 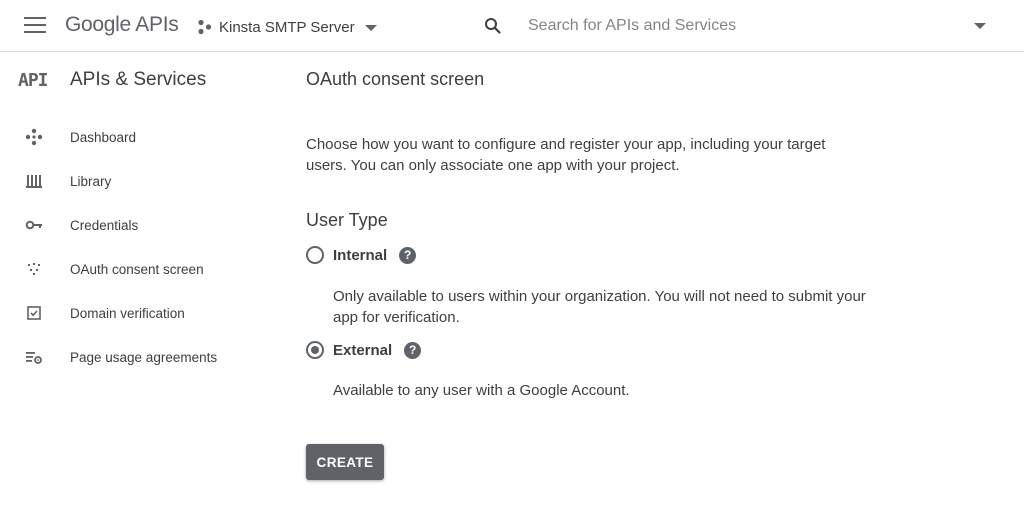 What do you see at coordinates (315, 350) in the screenshot?
I see `external-radio` at bounding box center [315, 350].